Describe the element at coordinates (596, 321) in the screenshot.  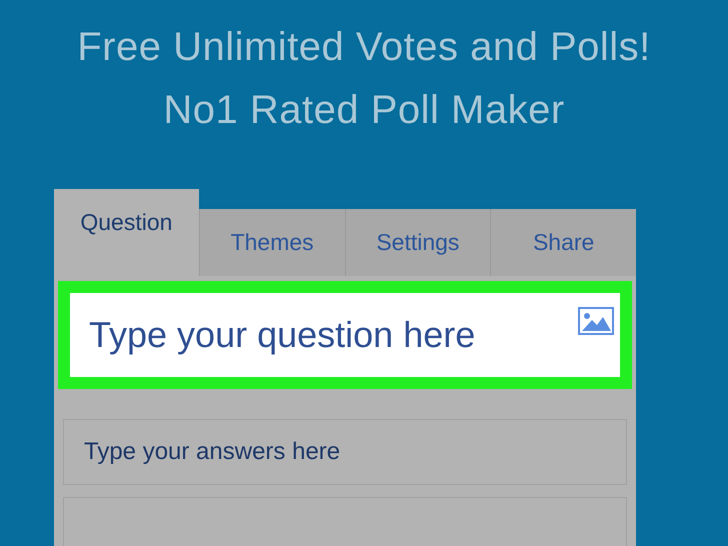
I see `image-icon` at that location.